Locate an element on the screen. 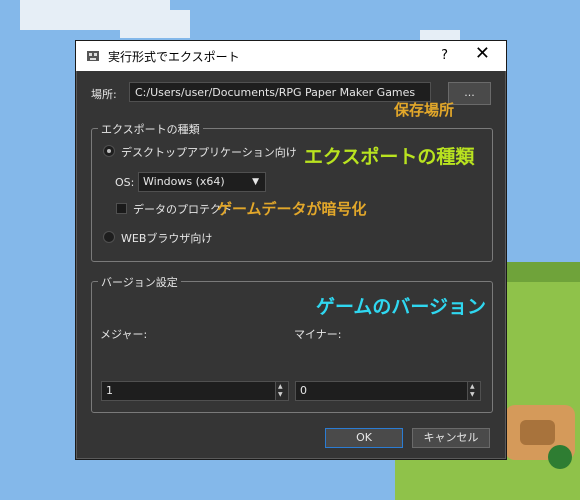 The height and width of the screenshot is (500, 580). minor-spinbox: 0 ▲ ▼ is located at coordinates (388, 391).